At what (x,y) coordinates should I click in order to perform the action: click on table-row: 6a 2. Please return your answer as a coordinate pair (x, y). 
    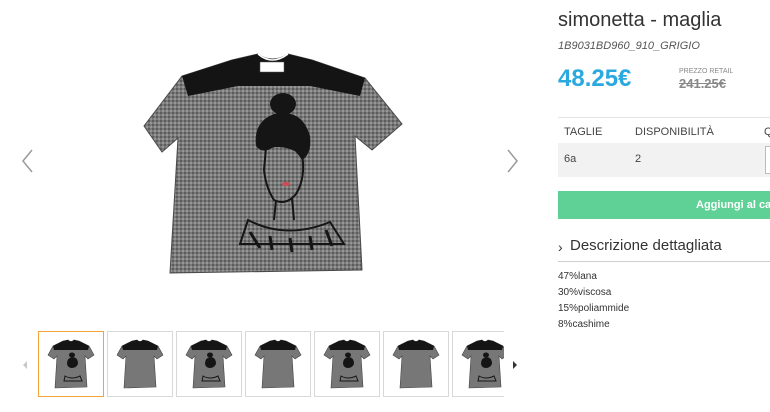
    Looking at the image, I should click on (664, 160).